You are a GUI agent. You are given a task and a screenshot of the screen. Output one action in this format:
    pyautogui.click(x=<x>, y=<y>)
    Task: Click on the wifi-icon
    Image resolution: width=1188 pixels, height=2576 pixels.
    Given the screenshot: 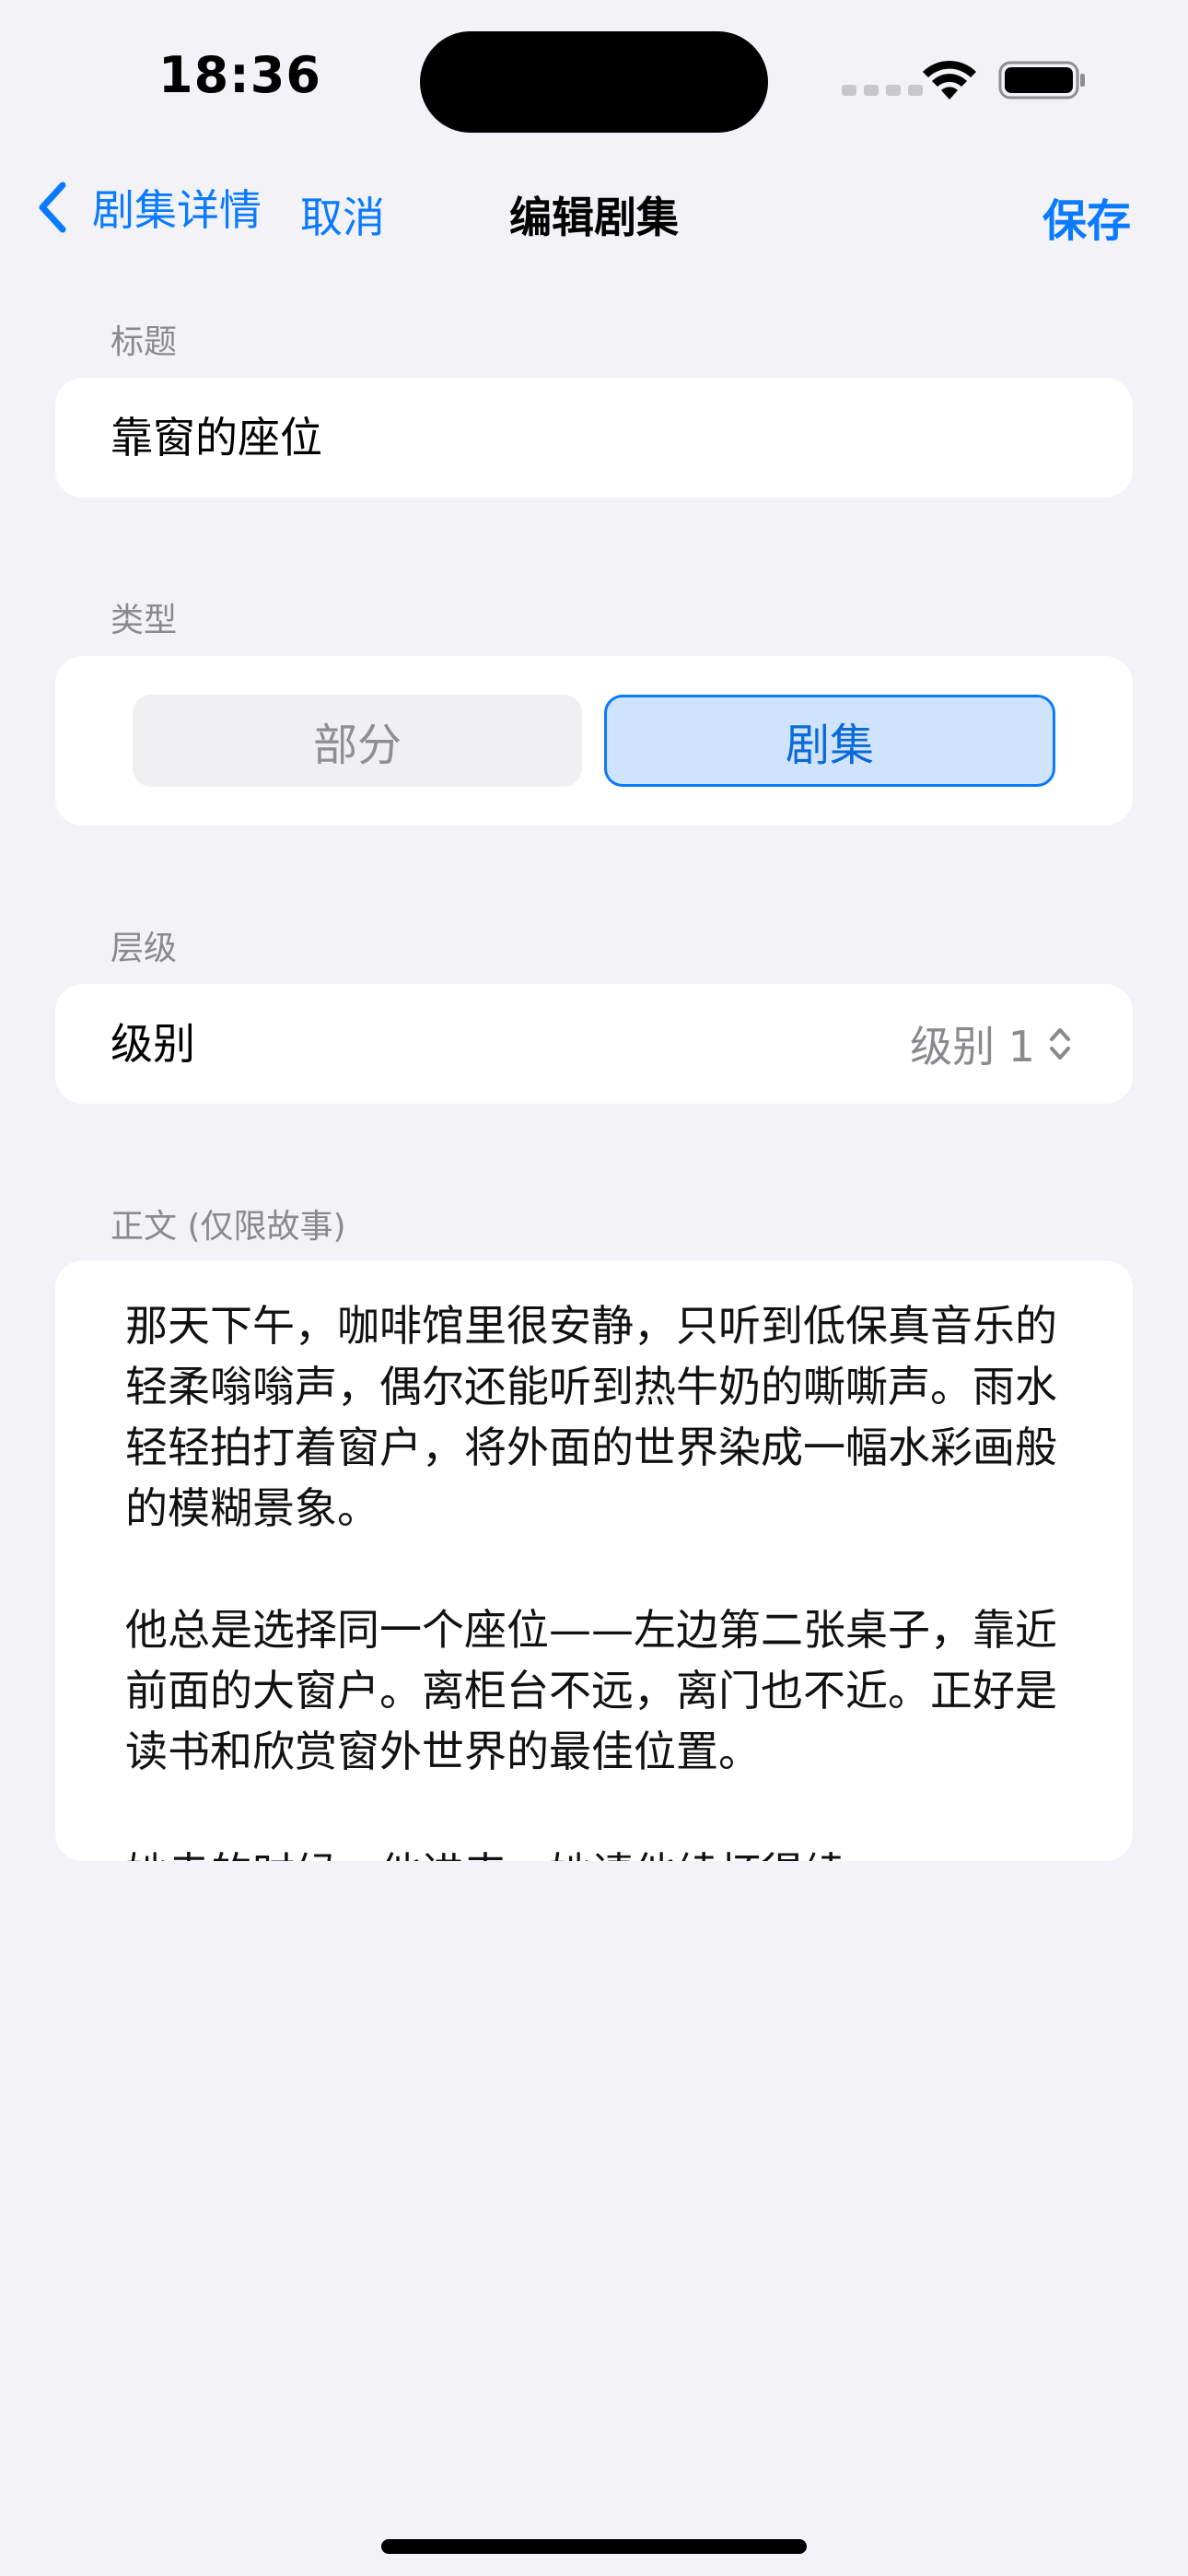 What is the action you would take?
    pyautogui.click(x=949, y=80)
    